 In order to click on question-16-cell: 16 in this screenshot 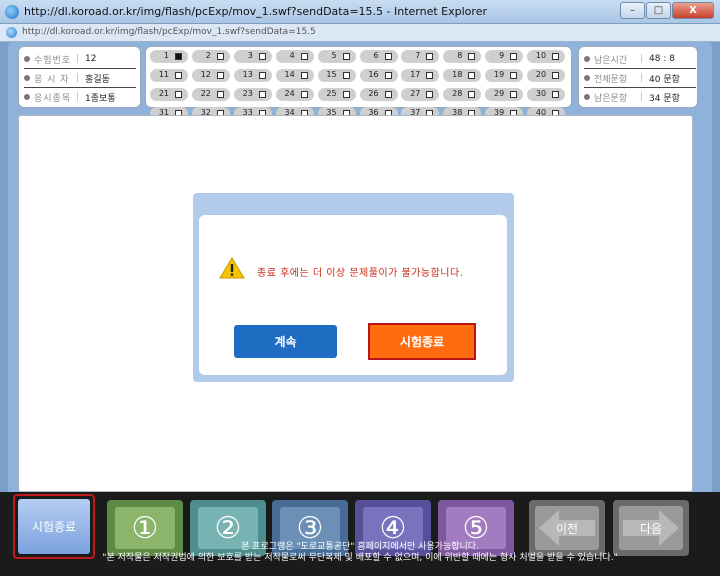, I will do `click(378, 75)`.